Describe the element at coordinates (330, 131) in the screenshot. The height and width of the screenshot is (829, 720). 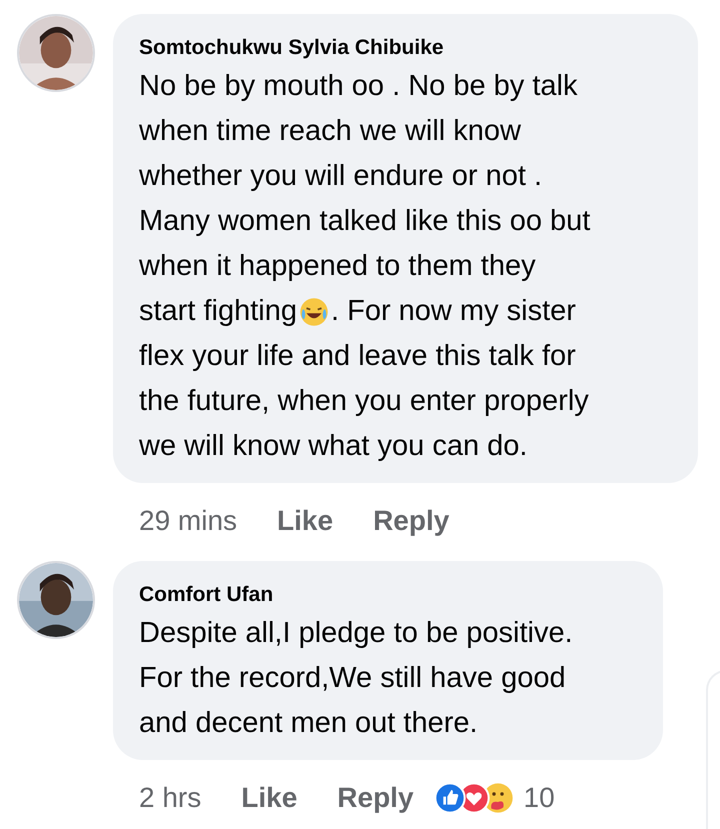
I see `comment-text: when time reach we will know` at that location.